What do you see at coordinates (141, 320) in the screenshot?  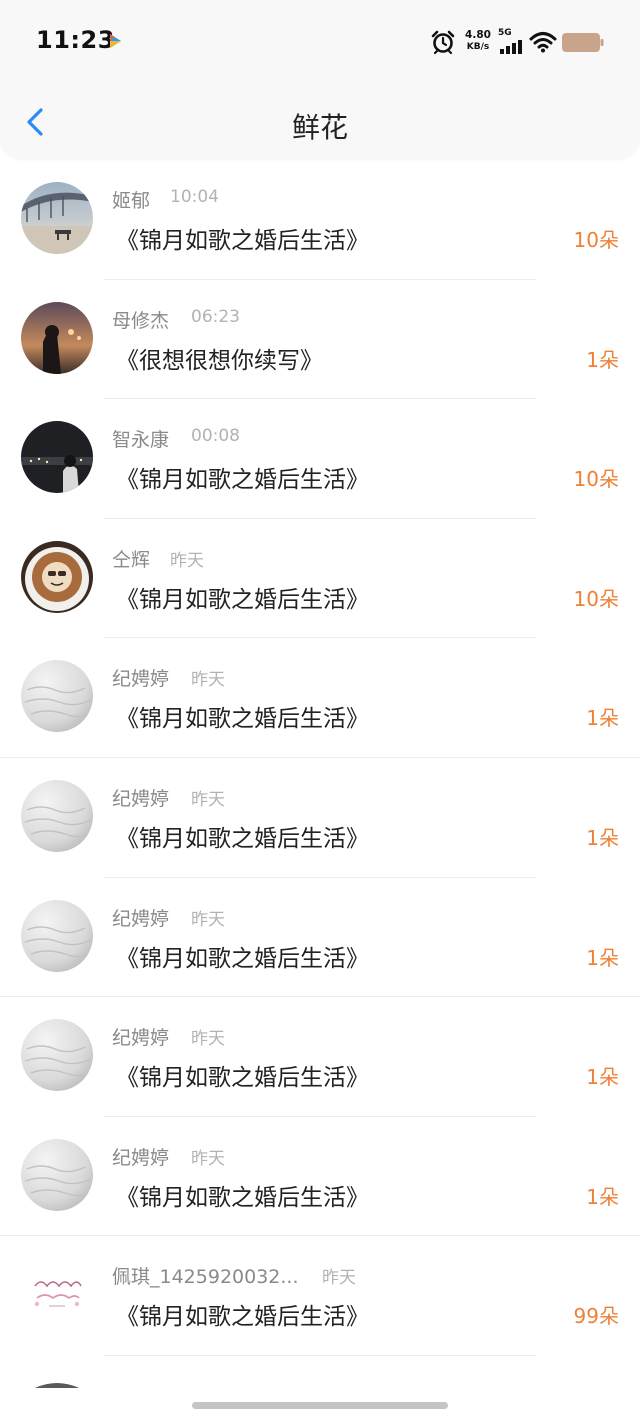 I see `user-name: 母修杰` at bounding box center [141, 320].